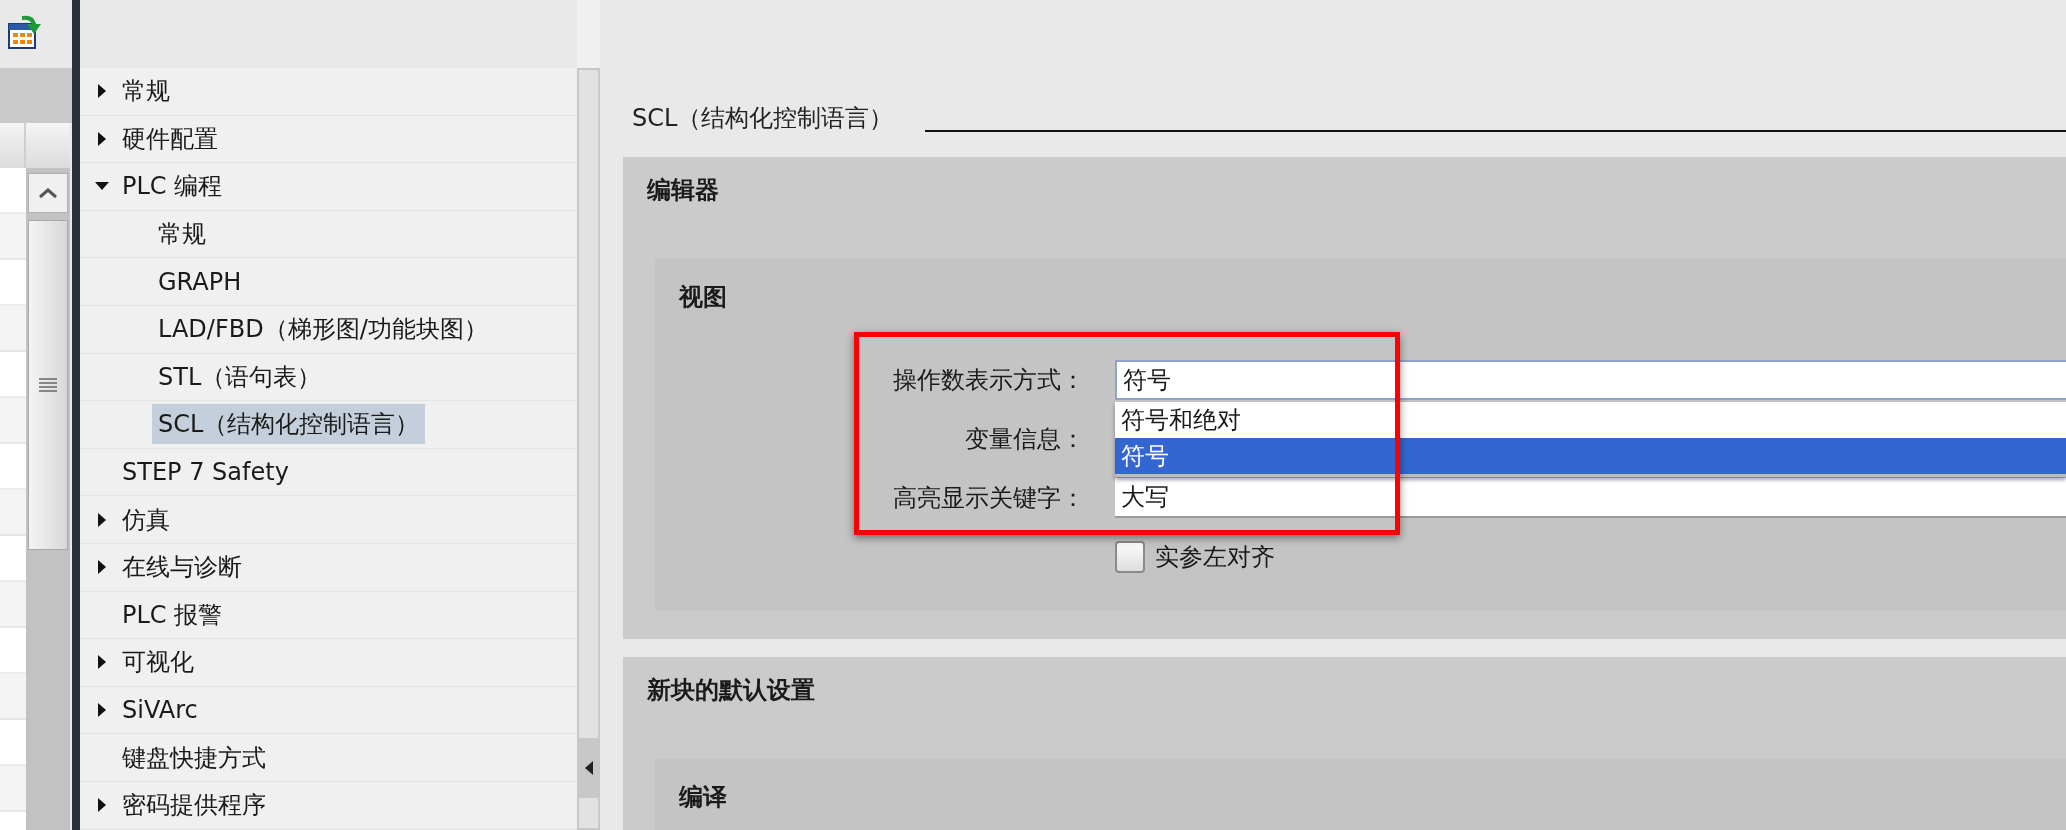  What do you see at coordinates (763, 118) in the screenshot?
I see `page-title: SCL（结构化控制语言）` at bounding box center [763, 118].